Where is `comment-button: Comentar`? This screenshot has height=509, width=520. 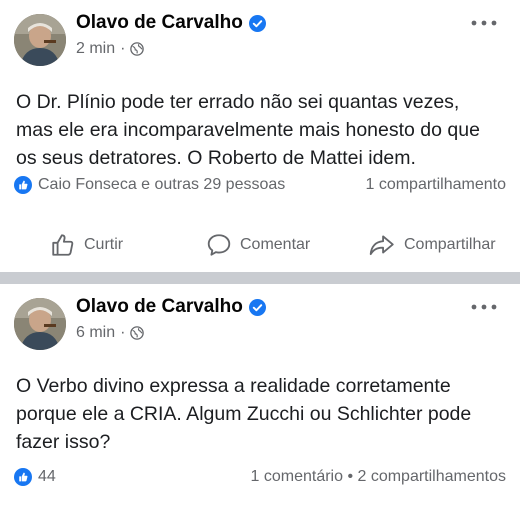 comment-button: Comentar is located at coordinates (258, 245).